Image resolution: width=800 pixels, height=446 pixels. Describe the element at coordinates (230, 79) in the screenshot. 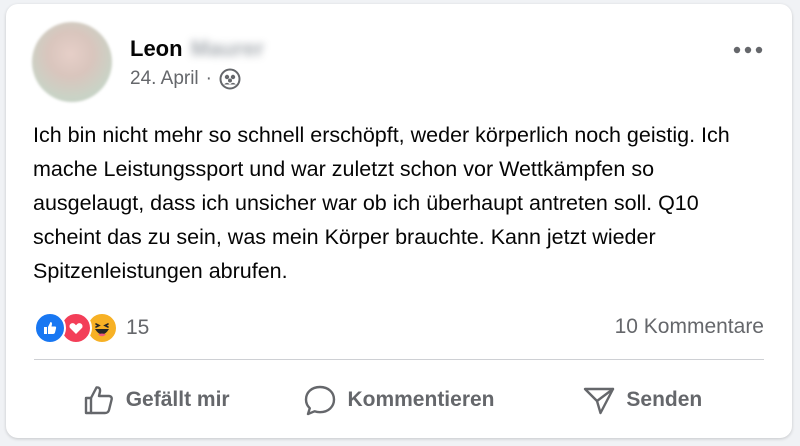

I see `friends-icon` at that location.